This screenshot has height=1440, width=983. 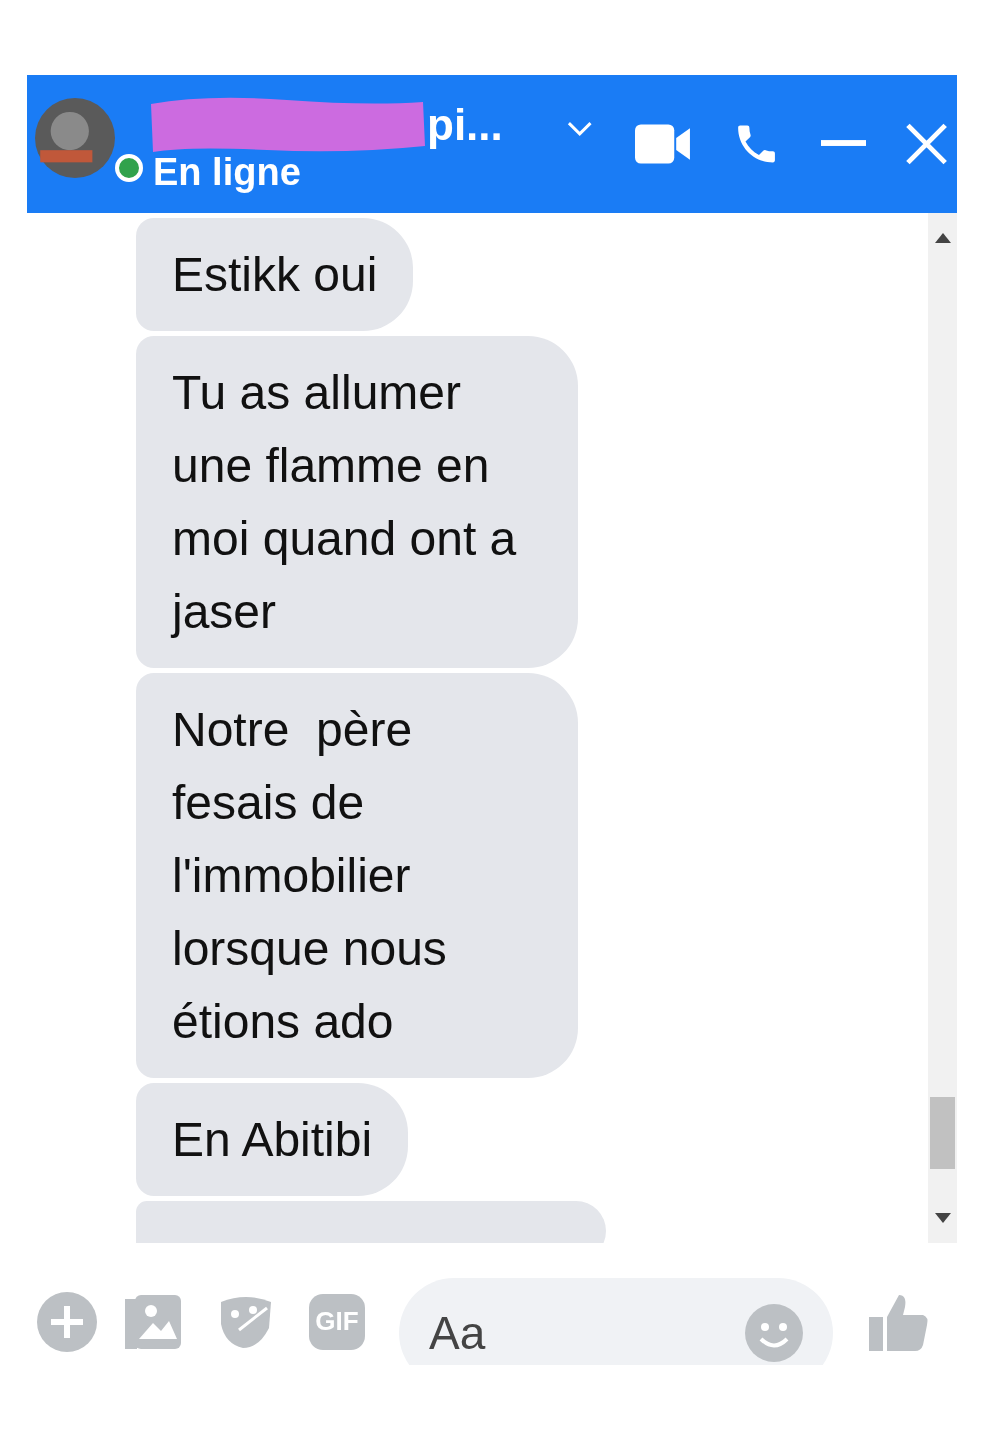 I want to click on avatar, so click(x=75, y=138).